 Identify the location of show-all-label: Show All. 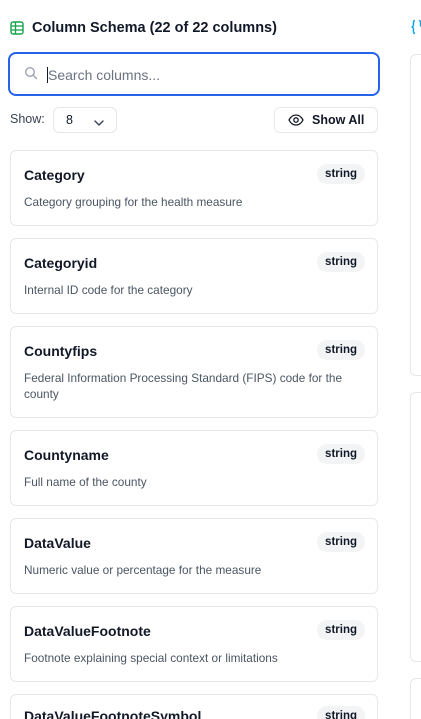
(338, 120).